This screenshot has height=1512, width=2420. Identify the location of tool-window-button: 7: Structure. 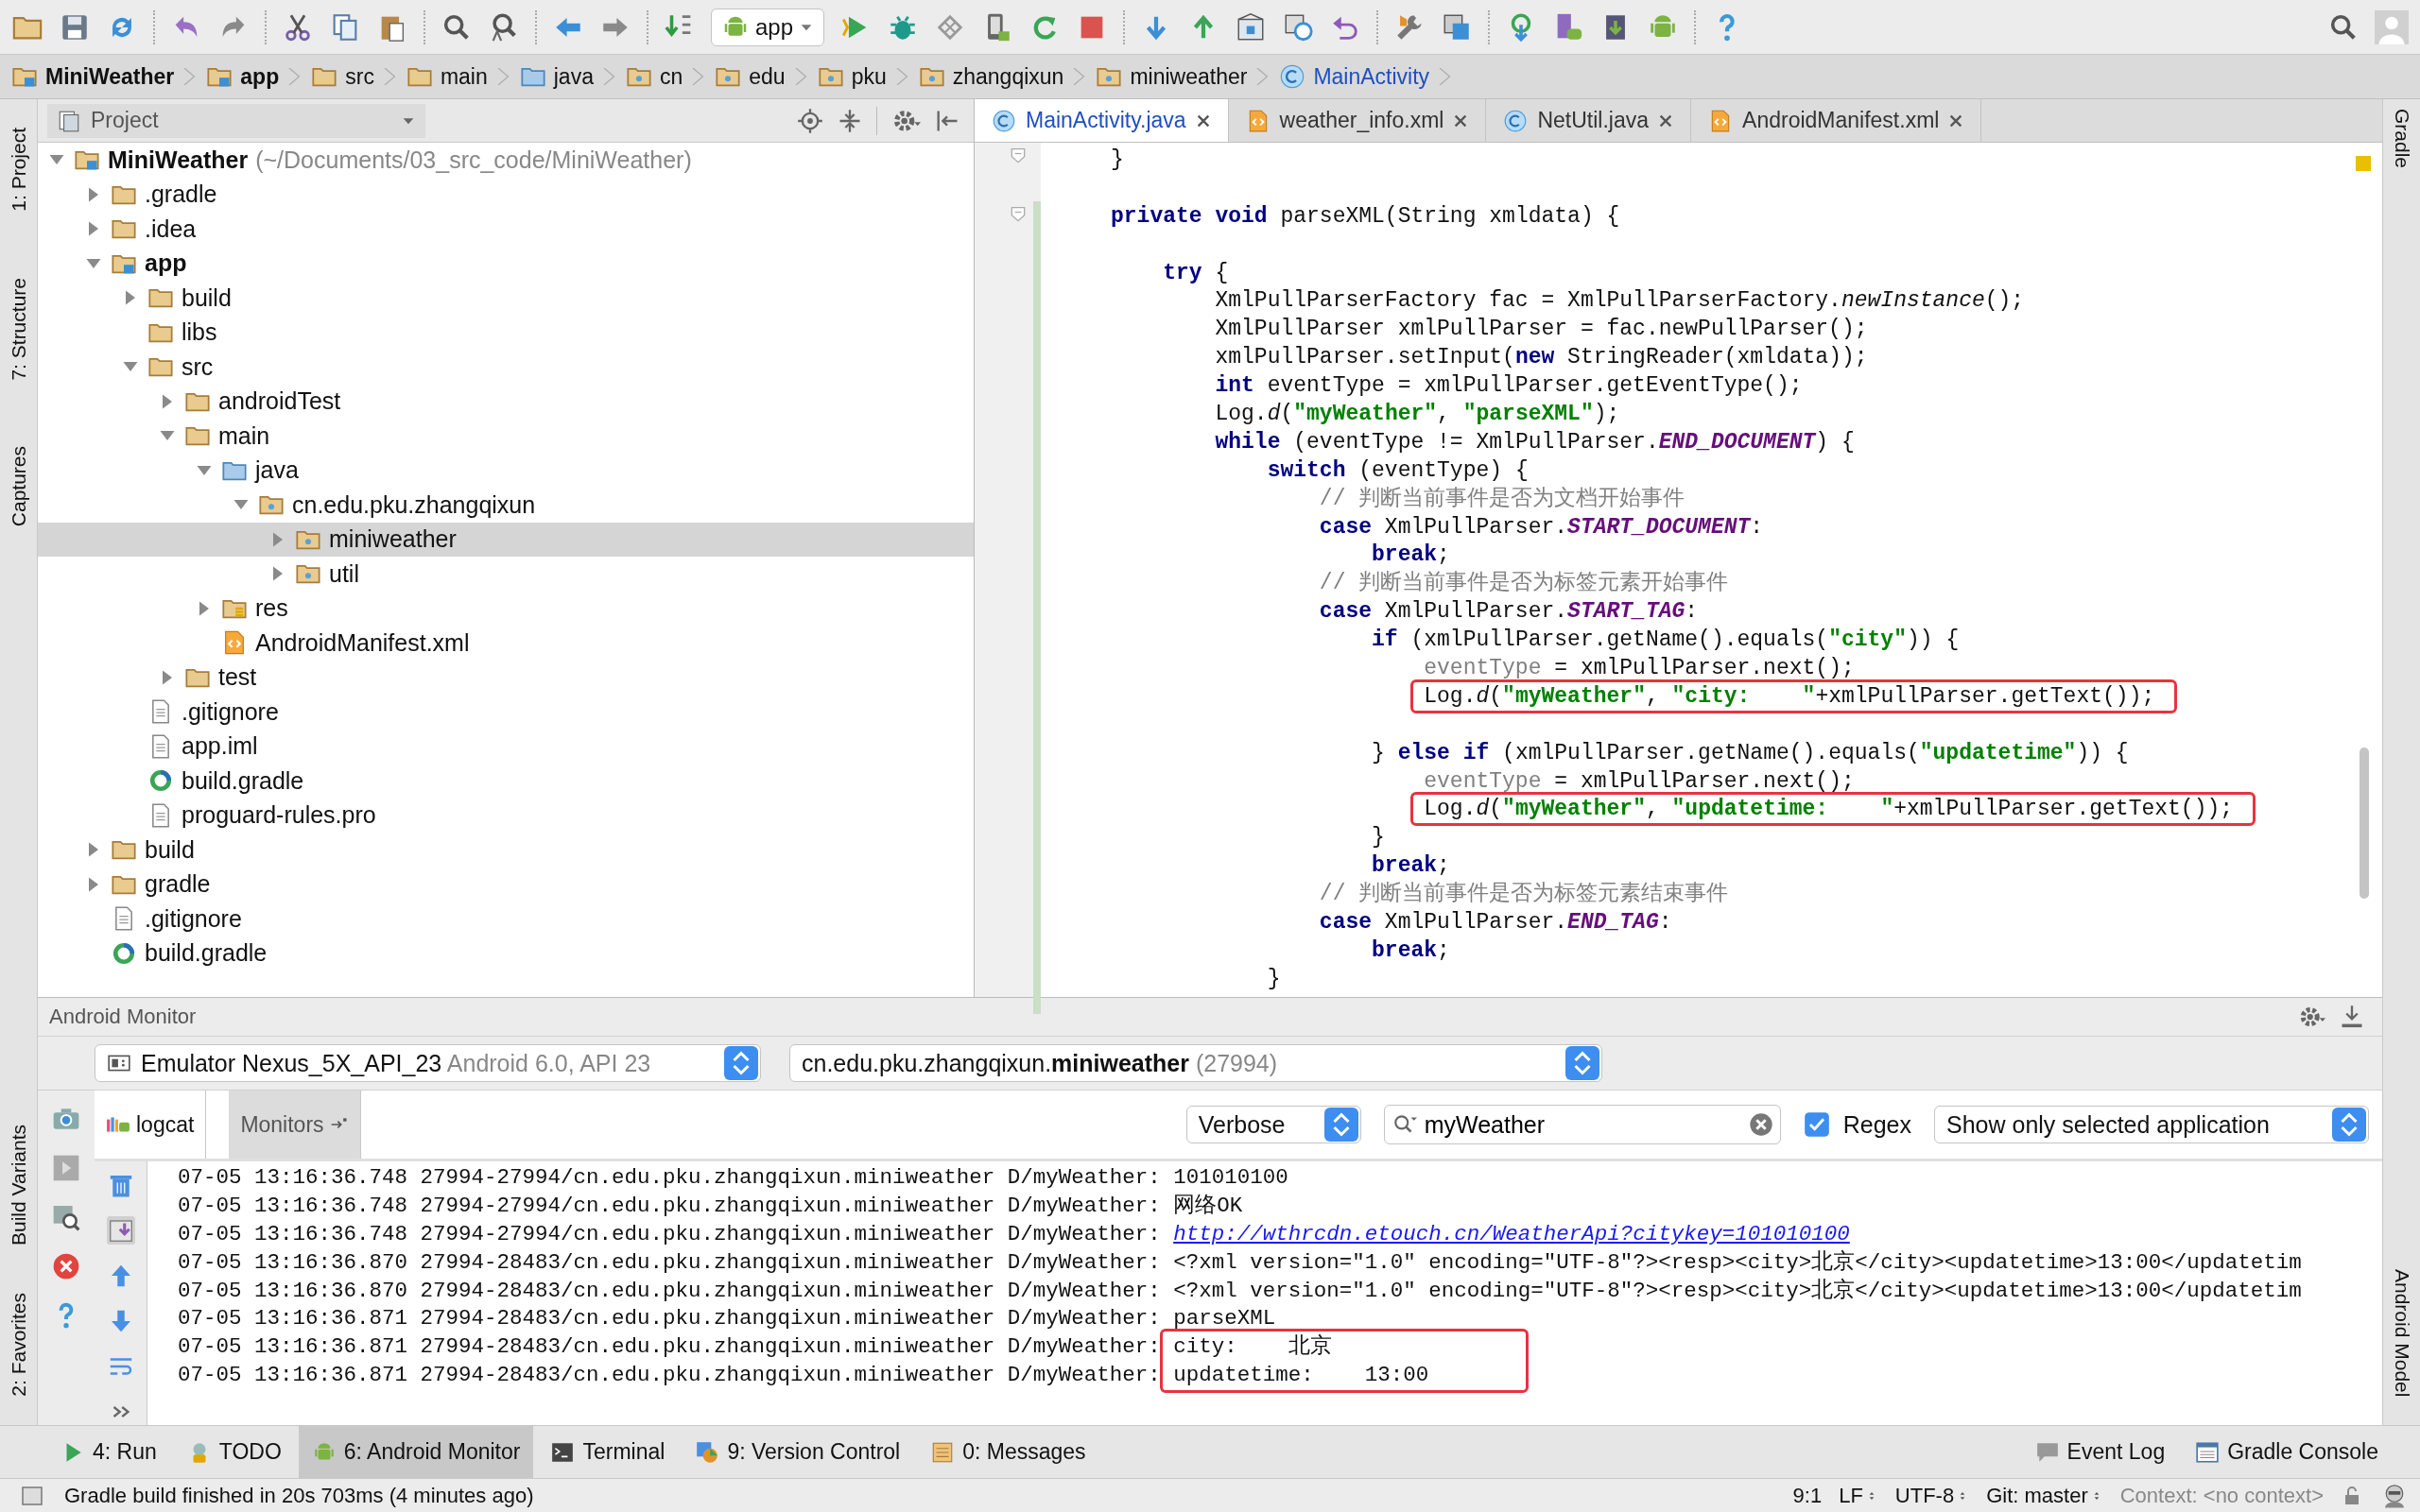
(18, 329).